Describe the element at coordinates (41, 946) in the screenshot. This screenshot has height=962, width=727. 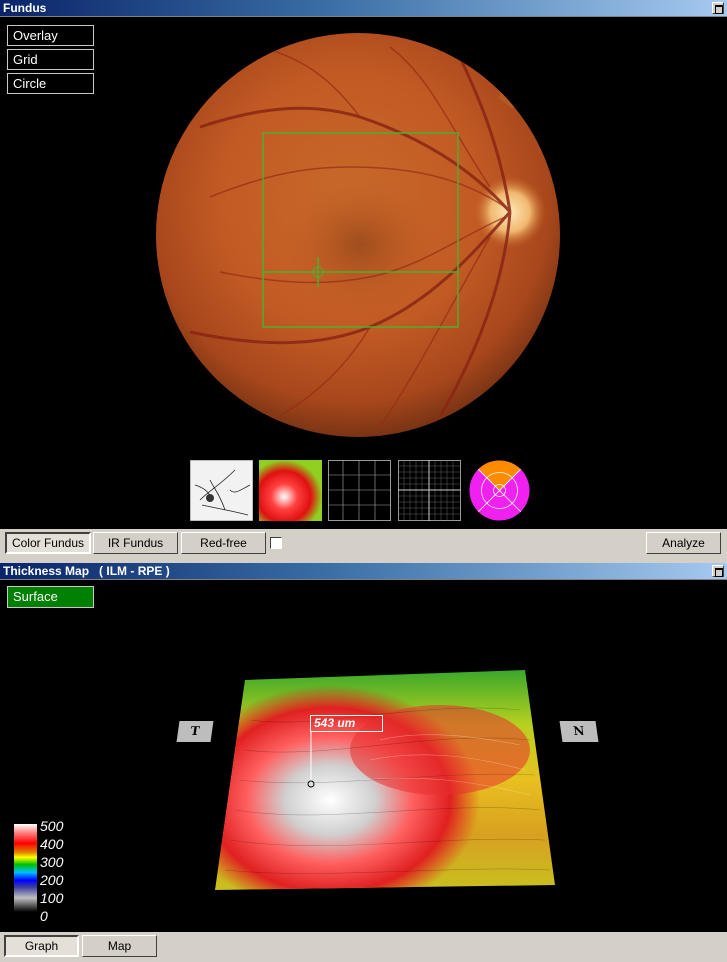
I see `graph-button: Graph` at that location.